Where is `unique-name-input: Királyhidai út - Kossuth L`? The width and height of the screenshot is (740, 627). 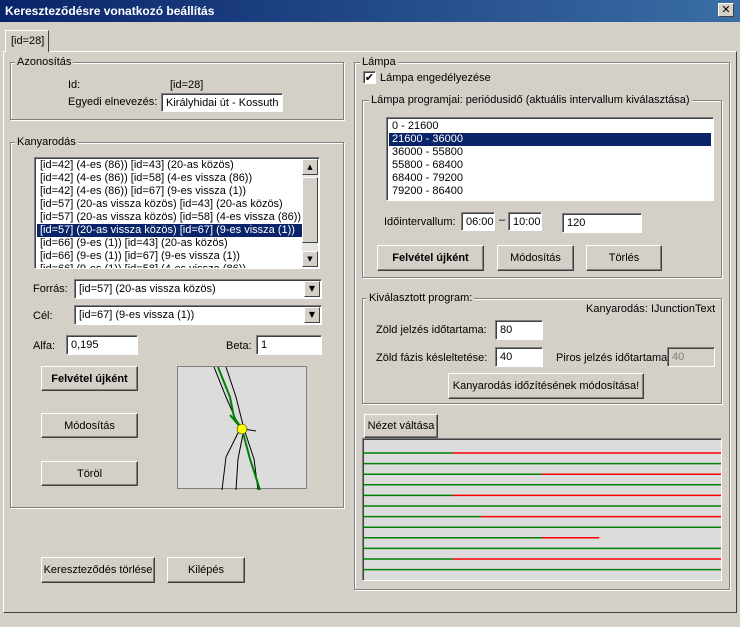 unique-name-input: Királyhidai út - Kossuth L is located at coordinates (222, 102).